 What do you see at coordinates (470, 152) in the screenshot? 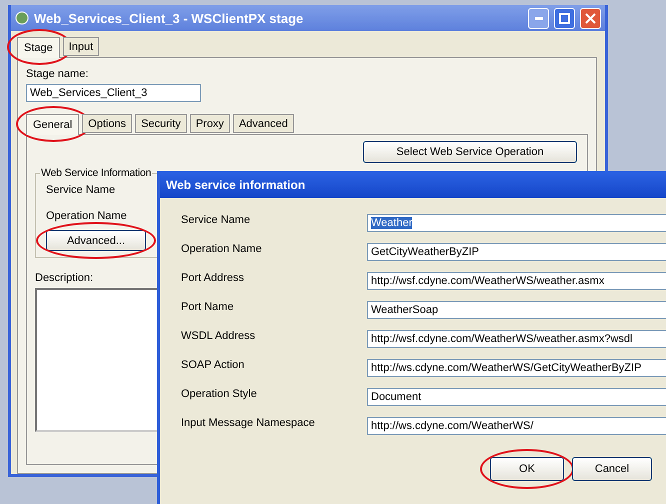
I see `select-operation-button: Select Web Service Operation` at bounding box center [470, 152].